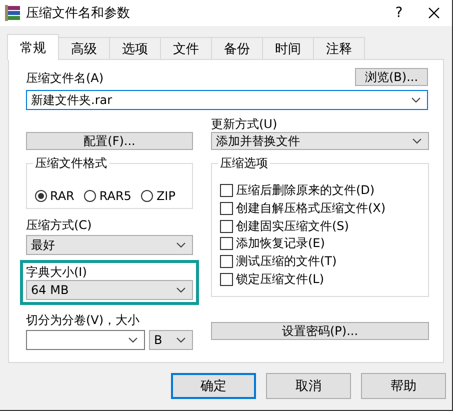 This screenshot has height=411, width=453. I want to click on group-title: 压缩文件格式, so click(71, 163).